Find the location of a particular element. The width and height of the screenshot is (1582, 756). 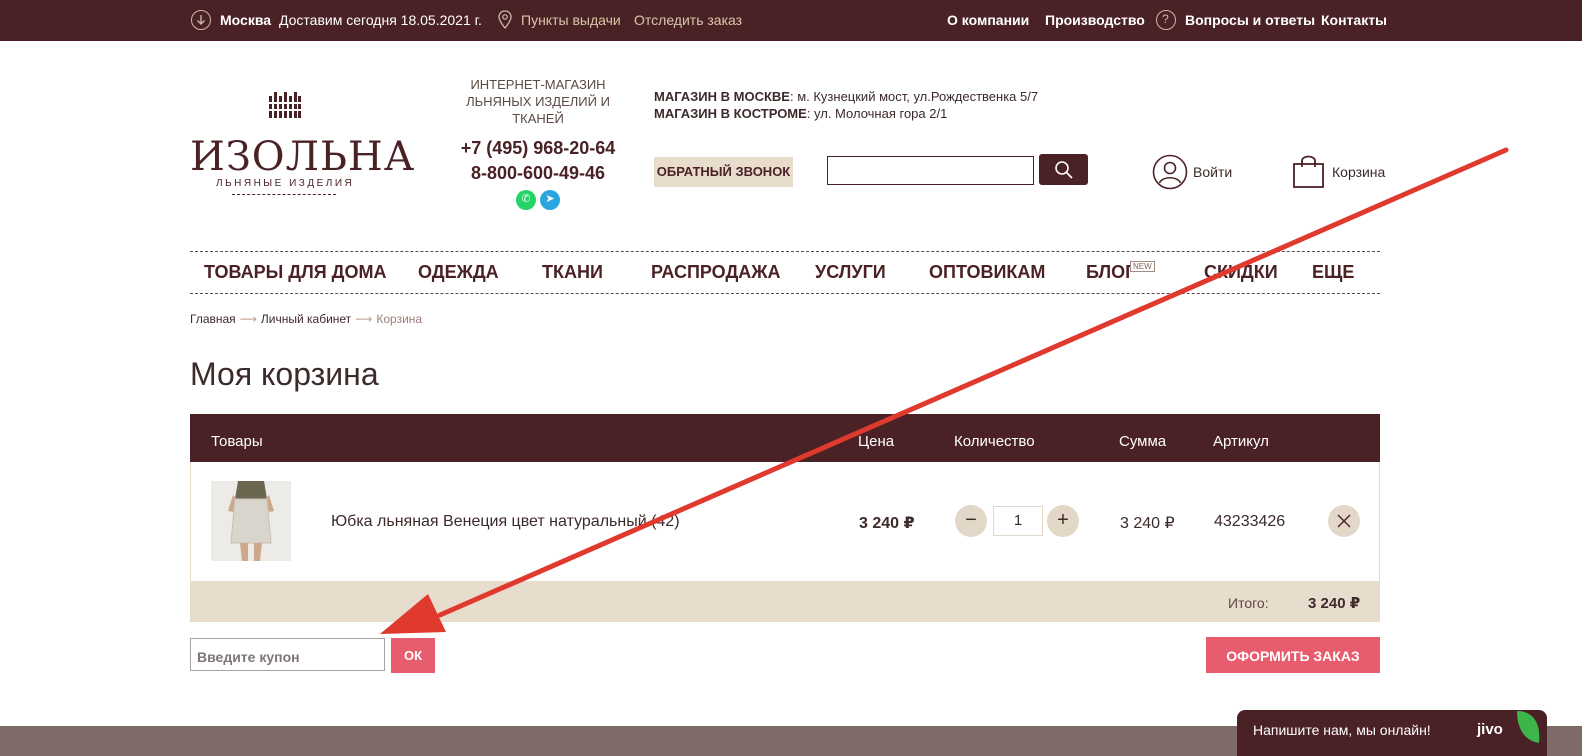

chat-text: Напишите нам, мы онлайн! is located at coordinates (1342, 730).